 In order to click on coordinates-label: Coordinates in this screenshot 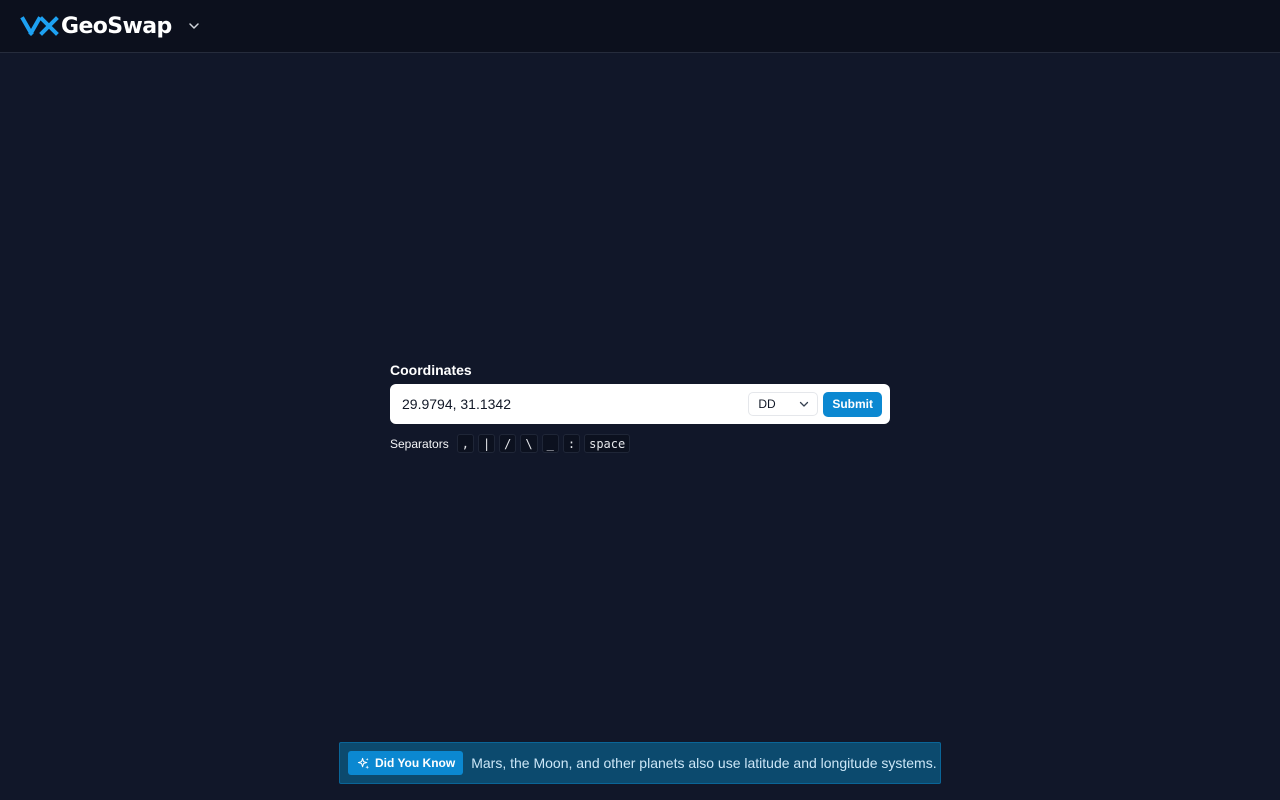, I will do `click(431, 370)`.